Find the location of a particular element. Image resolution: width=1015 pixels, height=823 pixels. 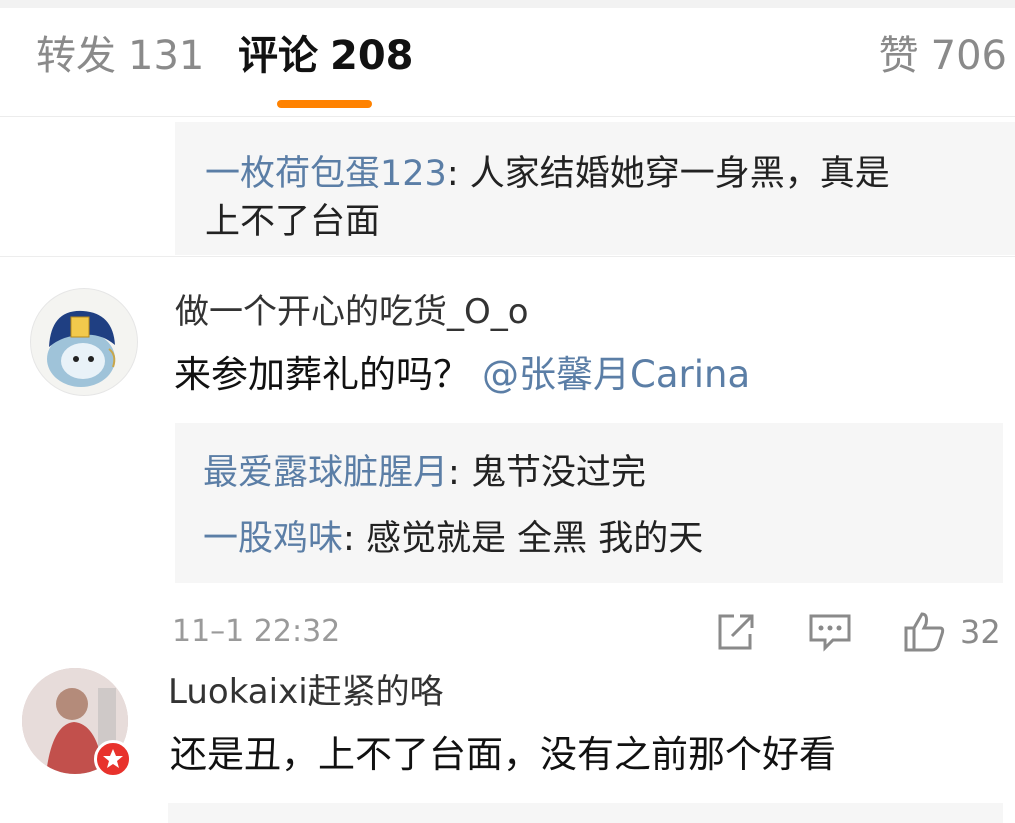

share-button is located at coordinates (736, 631).